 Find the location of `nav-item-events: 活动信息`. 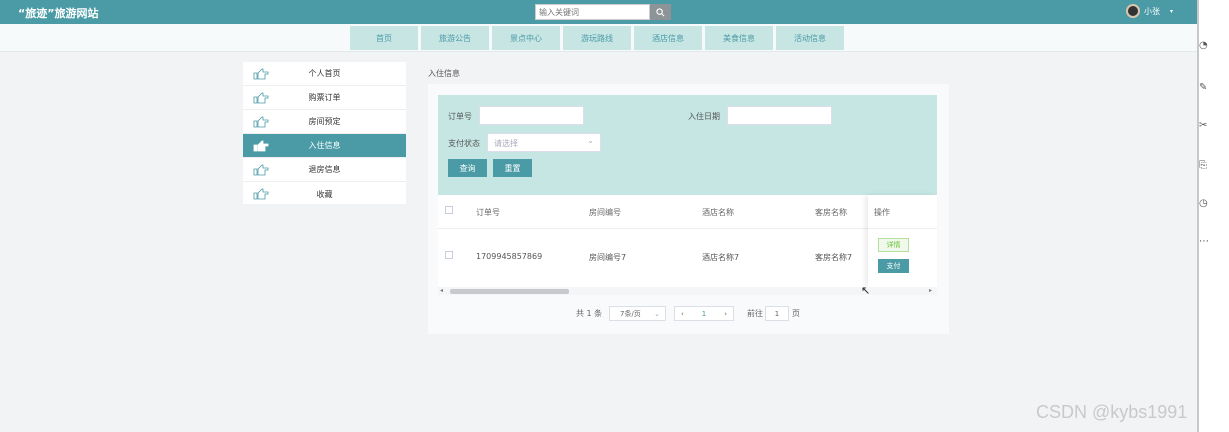

nav-item-events: 活动信息 is located at coordinates (810, 38).